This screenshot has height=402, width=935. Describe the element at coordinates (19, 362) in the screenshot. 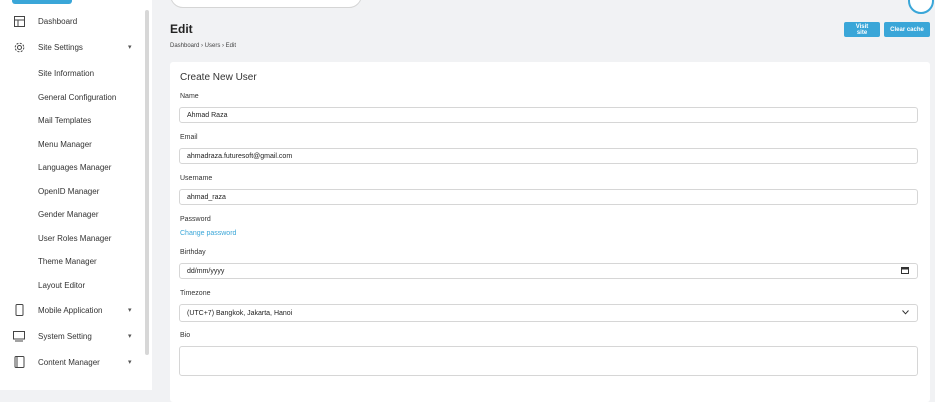

I see `content-icon` at that location.